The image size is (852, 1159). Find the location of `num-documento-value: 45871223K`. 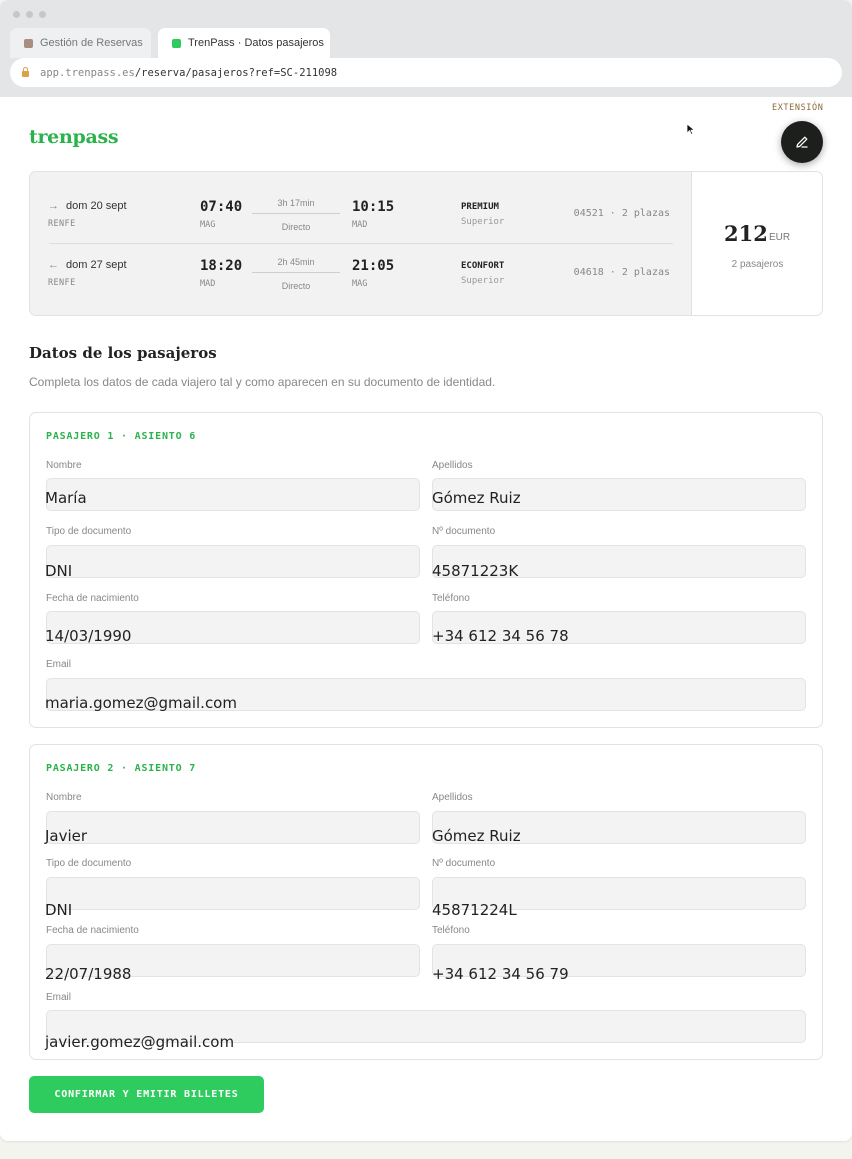

num-documento-value: 45871223K is located at coordinates (475, 571).